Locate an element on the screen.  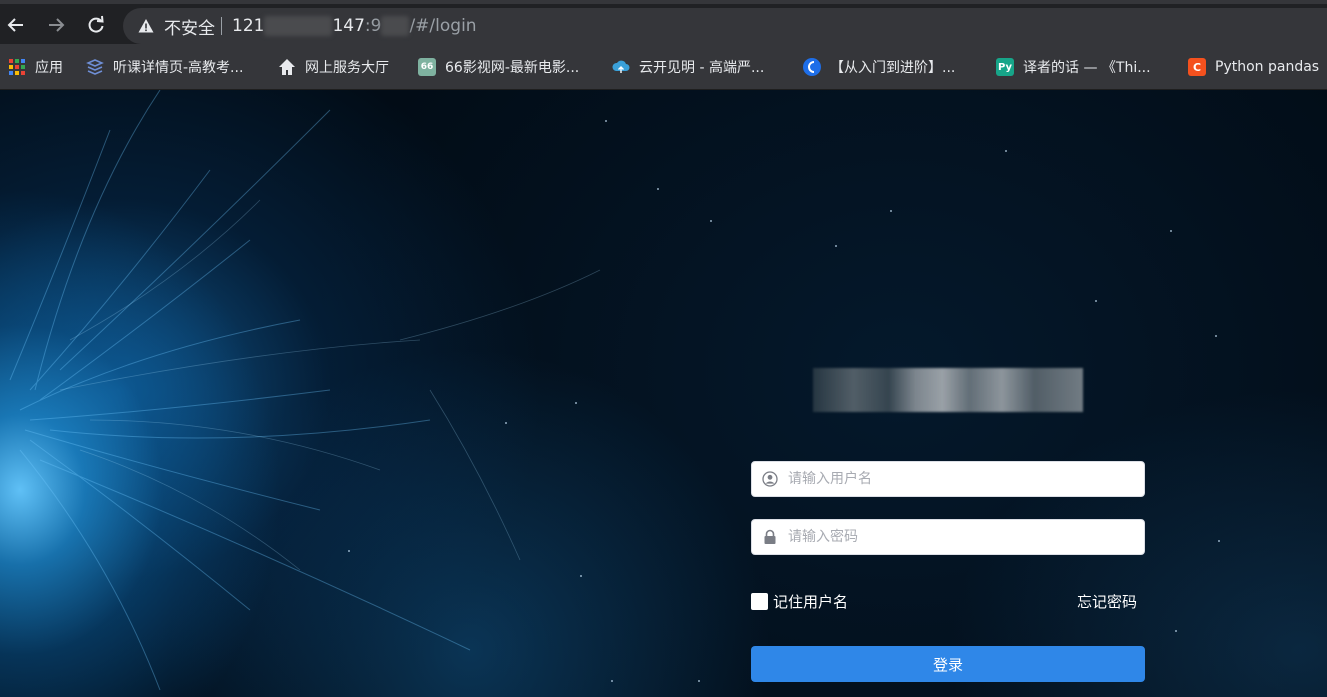
address-bar: 不安全 121 147 :9 /#/login is located at coordinates (725, 26).